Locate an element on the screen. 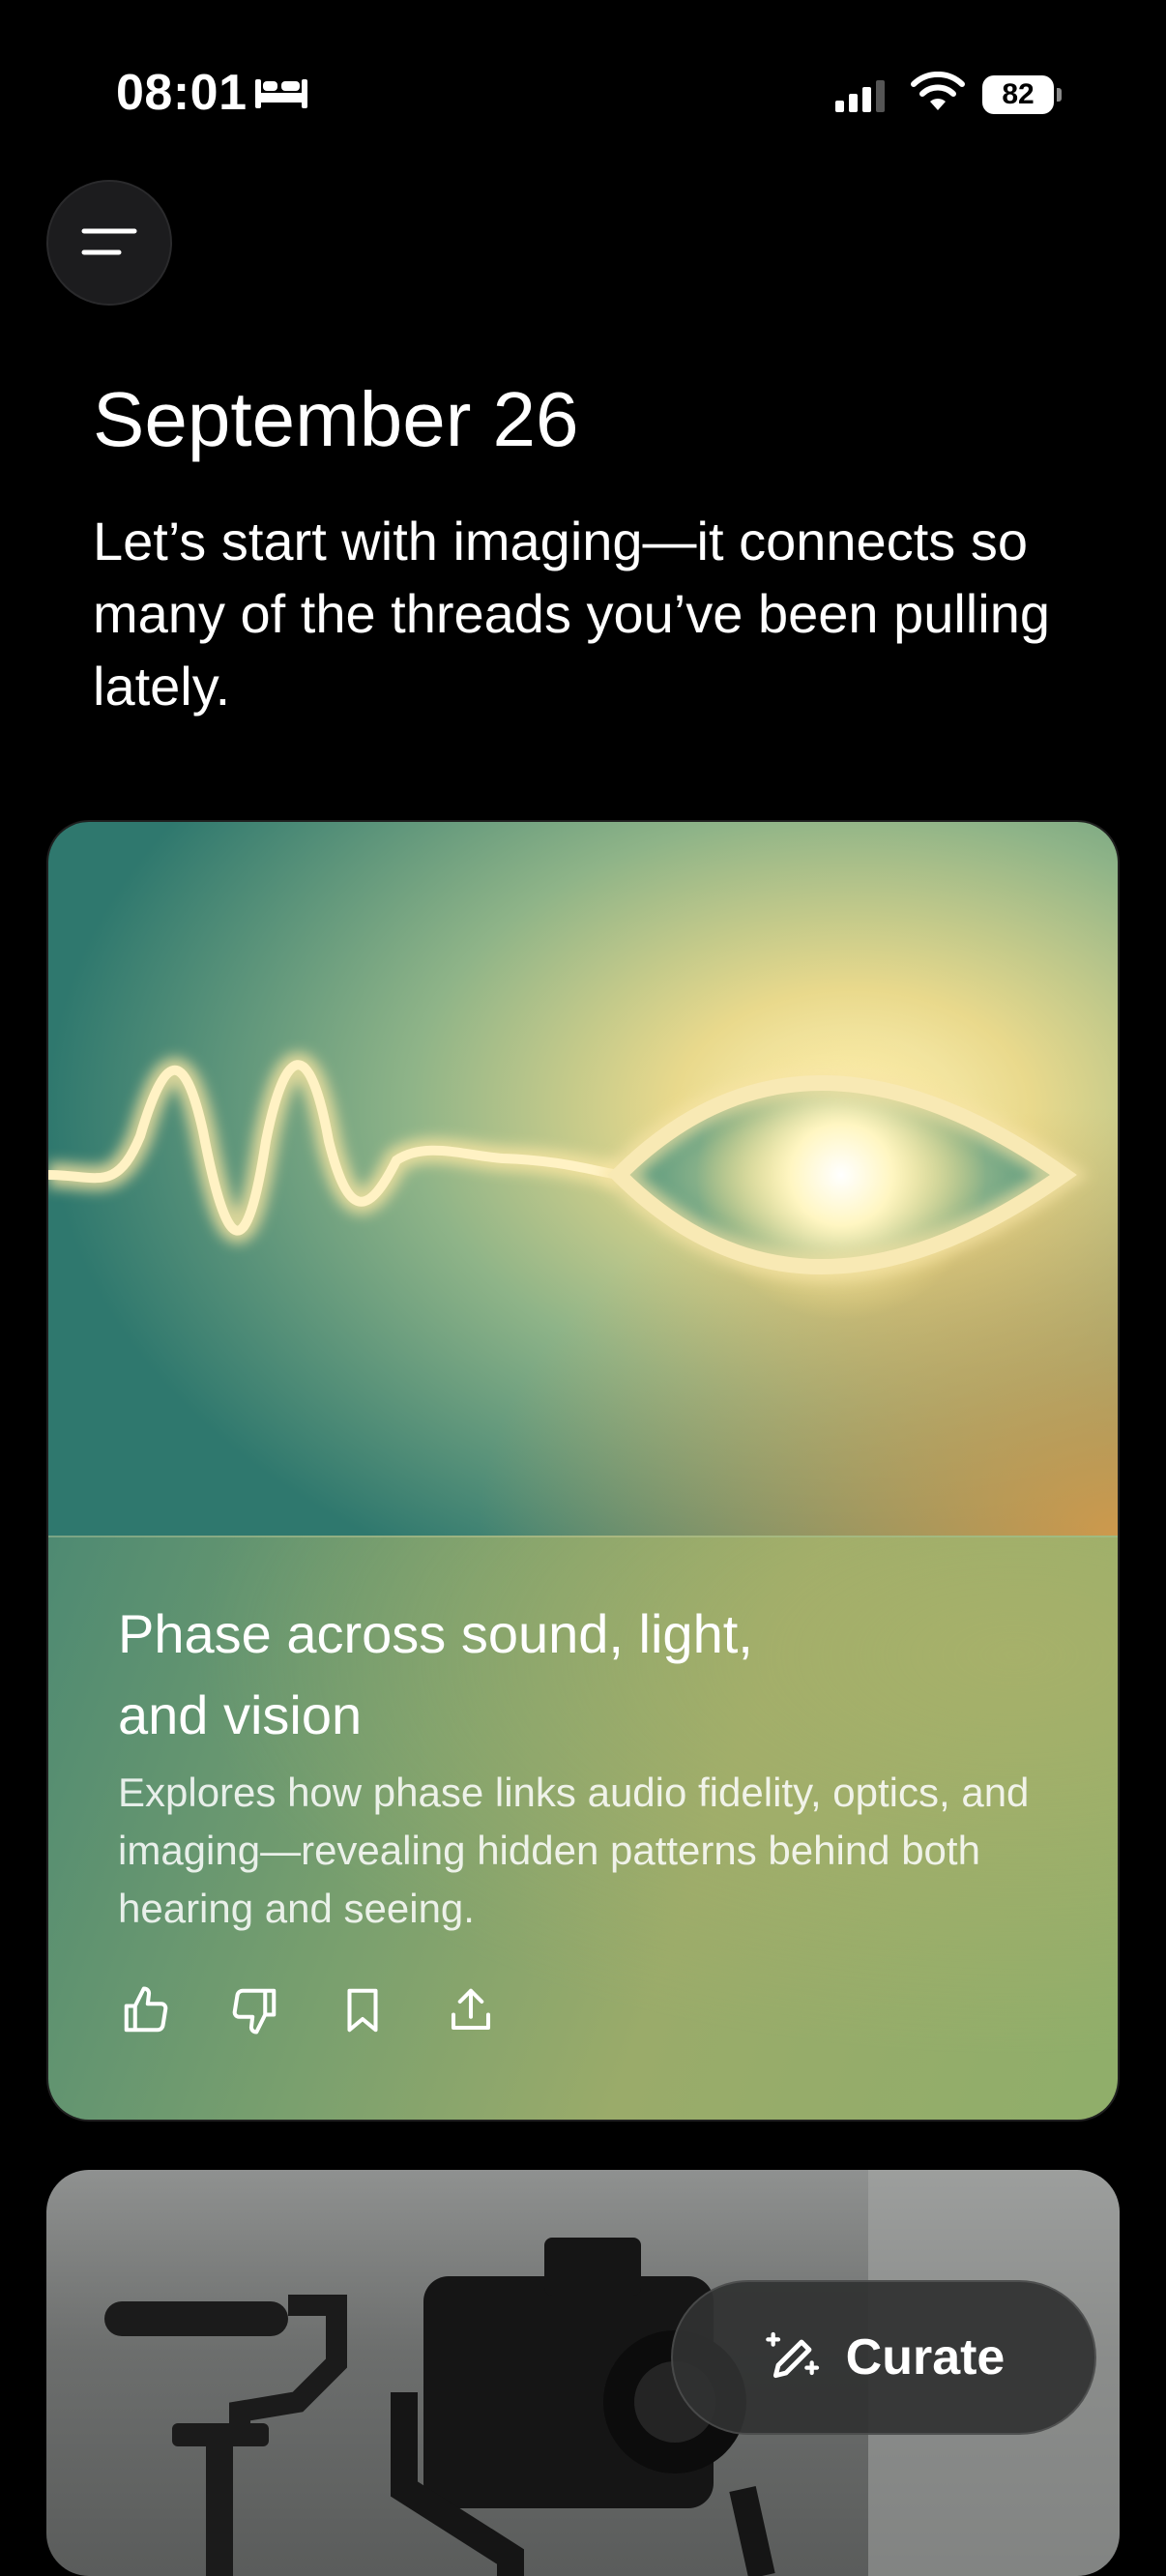 The height and width of the screenshot is (2576, 1166). bookmark-button is located at coordinates (363, 2010).